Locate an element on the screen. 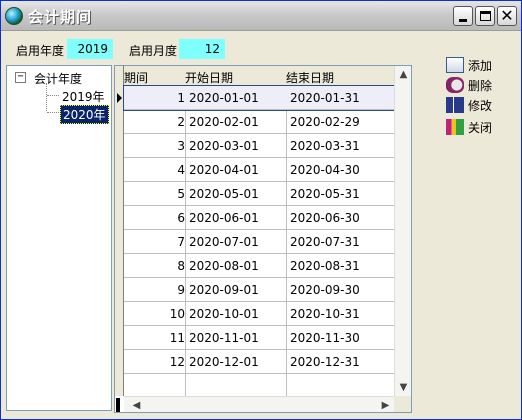 The width and height of the screenshot is (522, 420). table-row: 6 2020-06-01 2020-06-30 is located at coordinates (259, 218).